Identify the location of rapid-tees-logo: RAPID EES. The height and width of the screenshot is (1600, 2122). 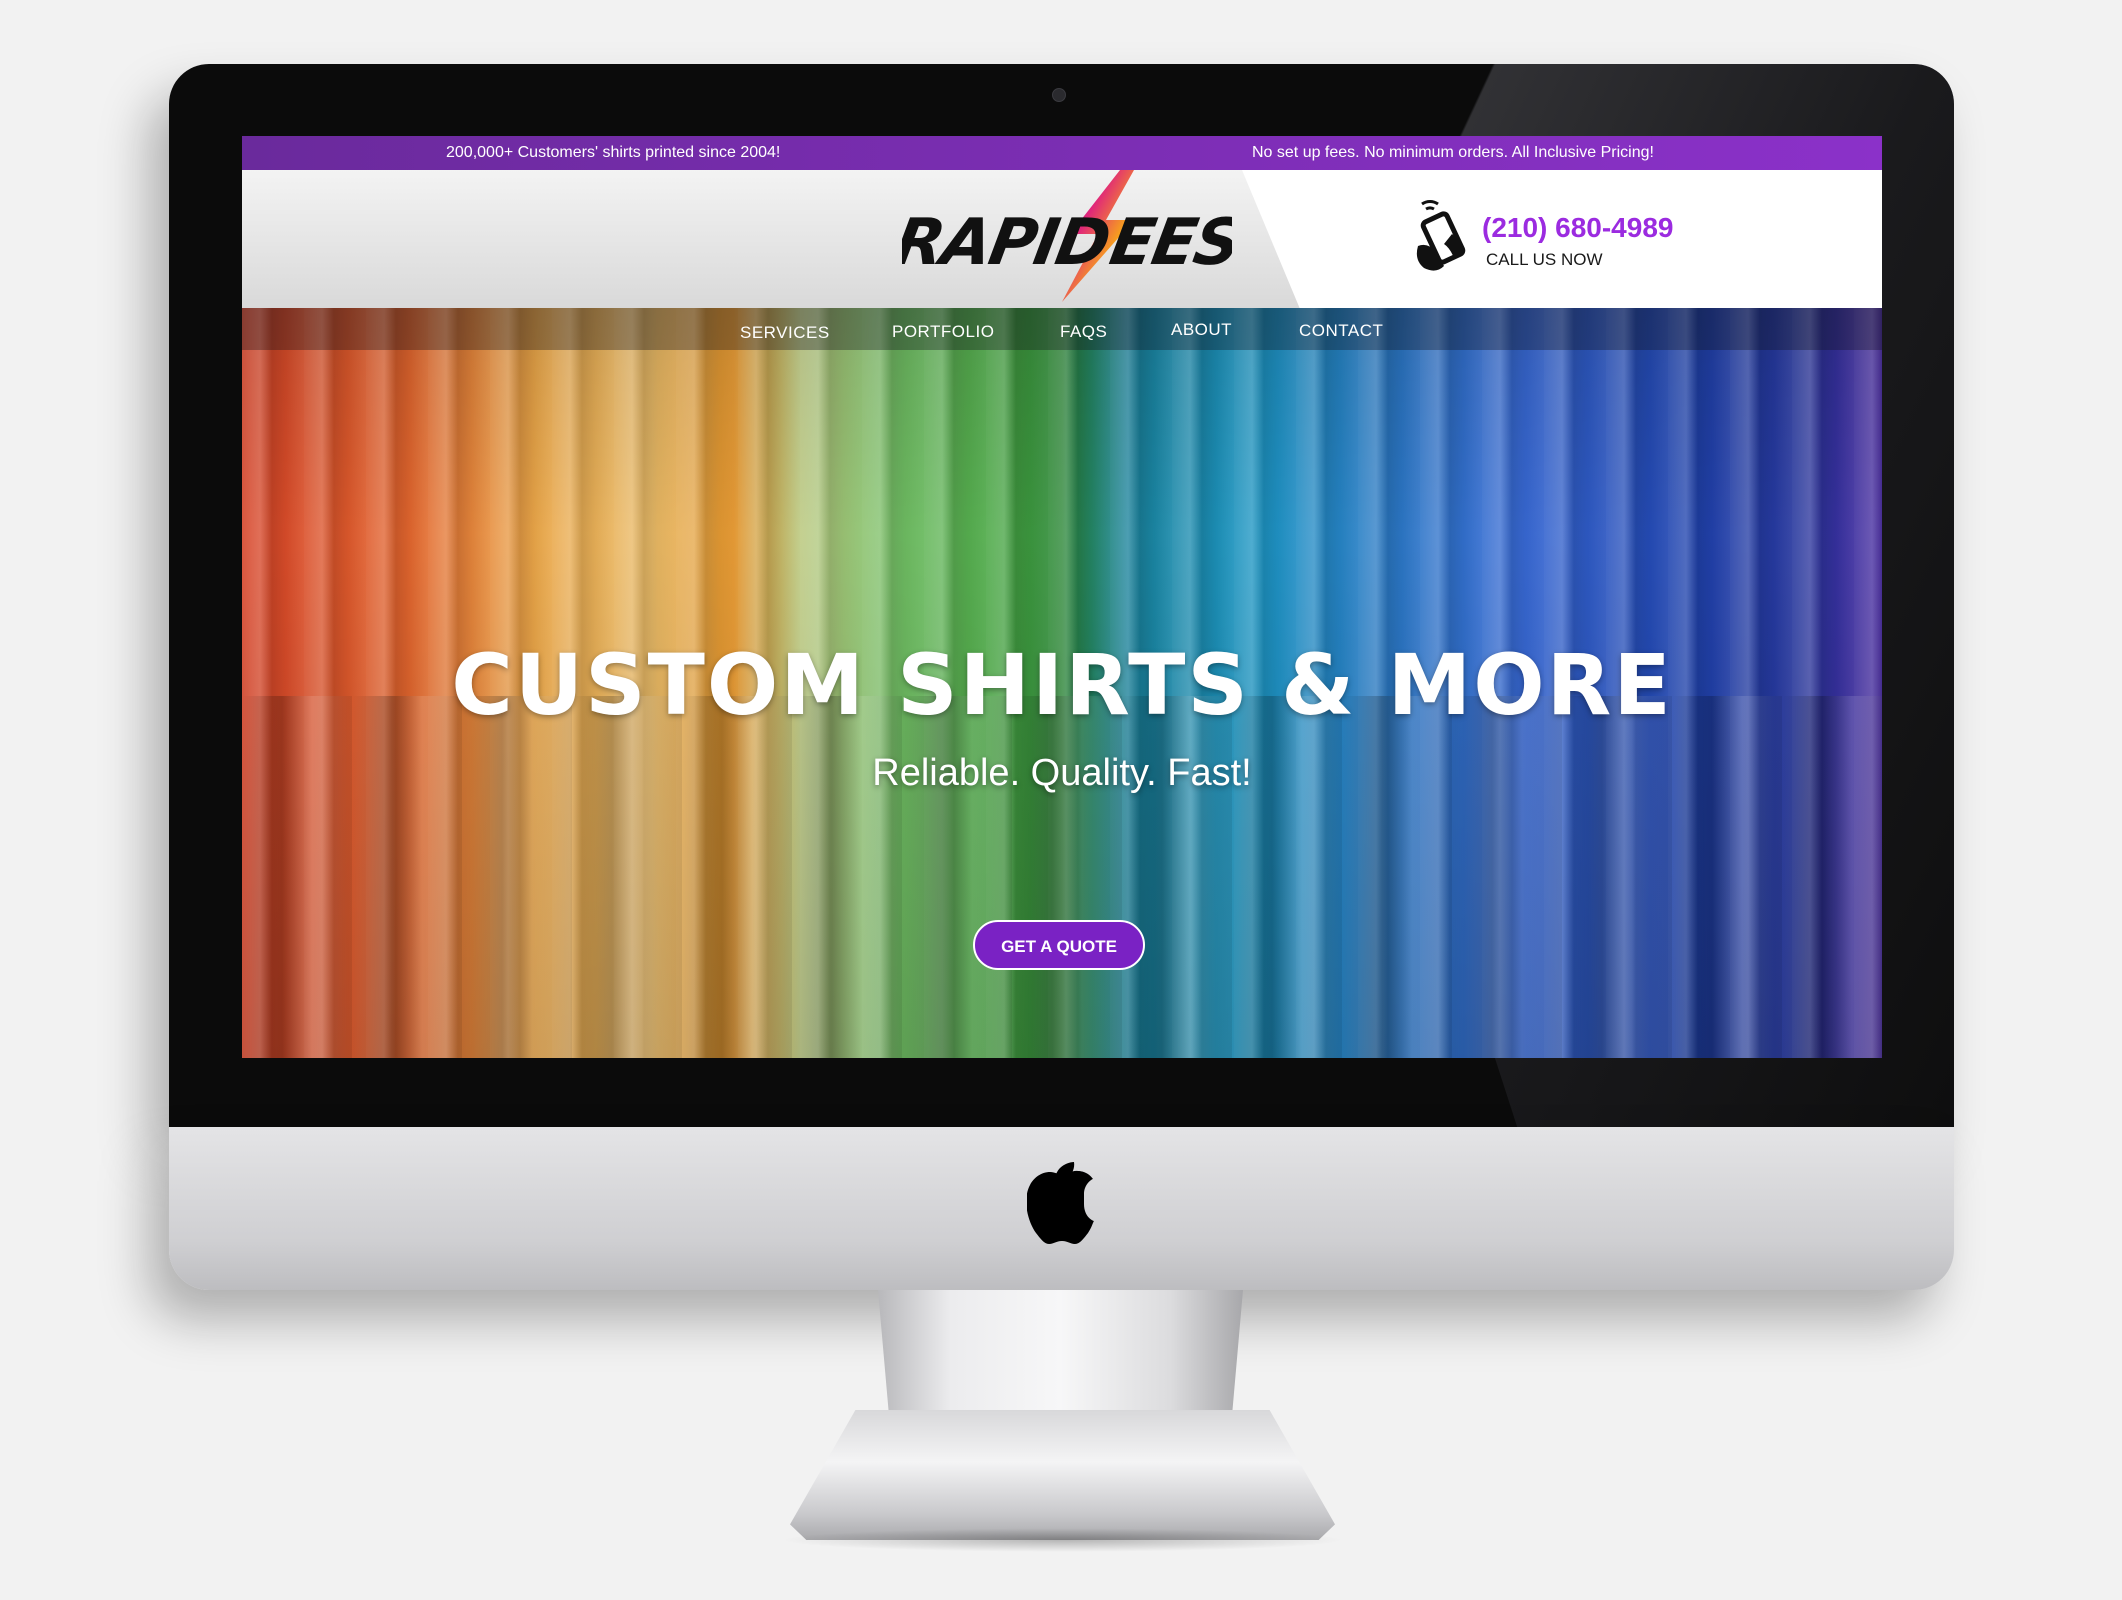
(1067, 236).